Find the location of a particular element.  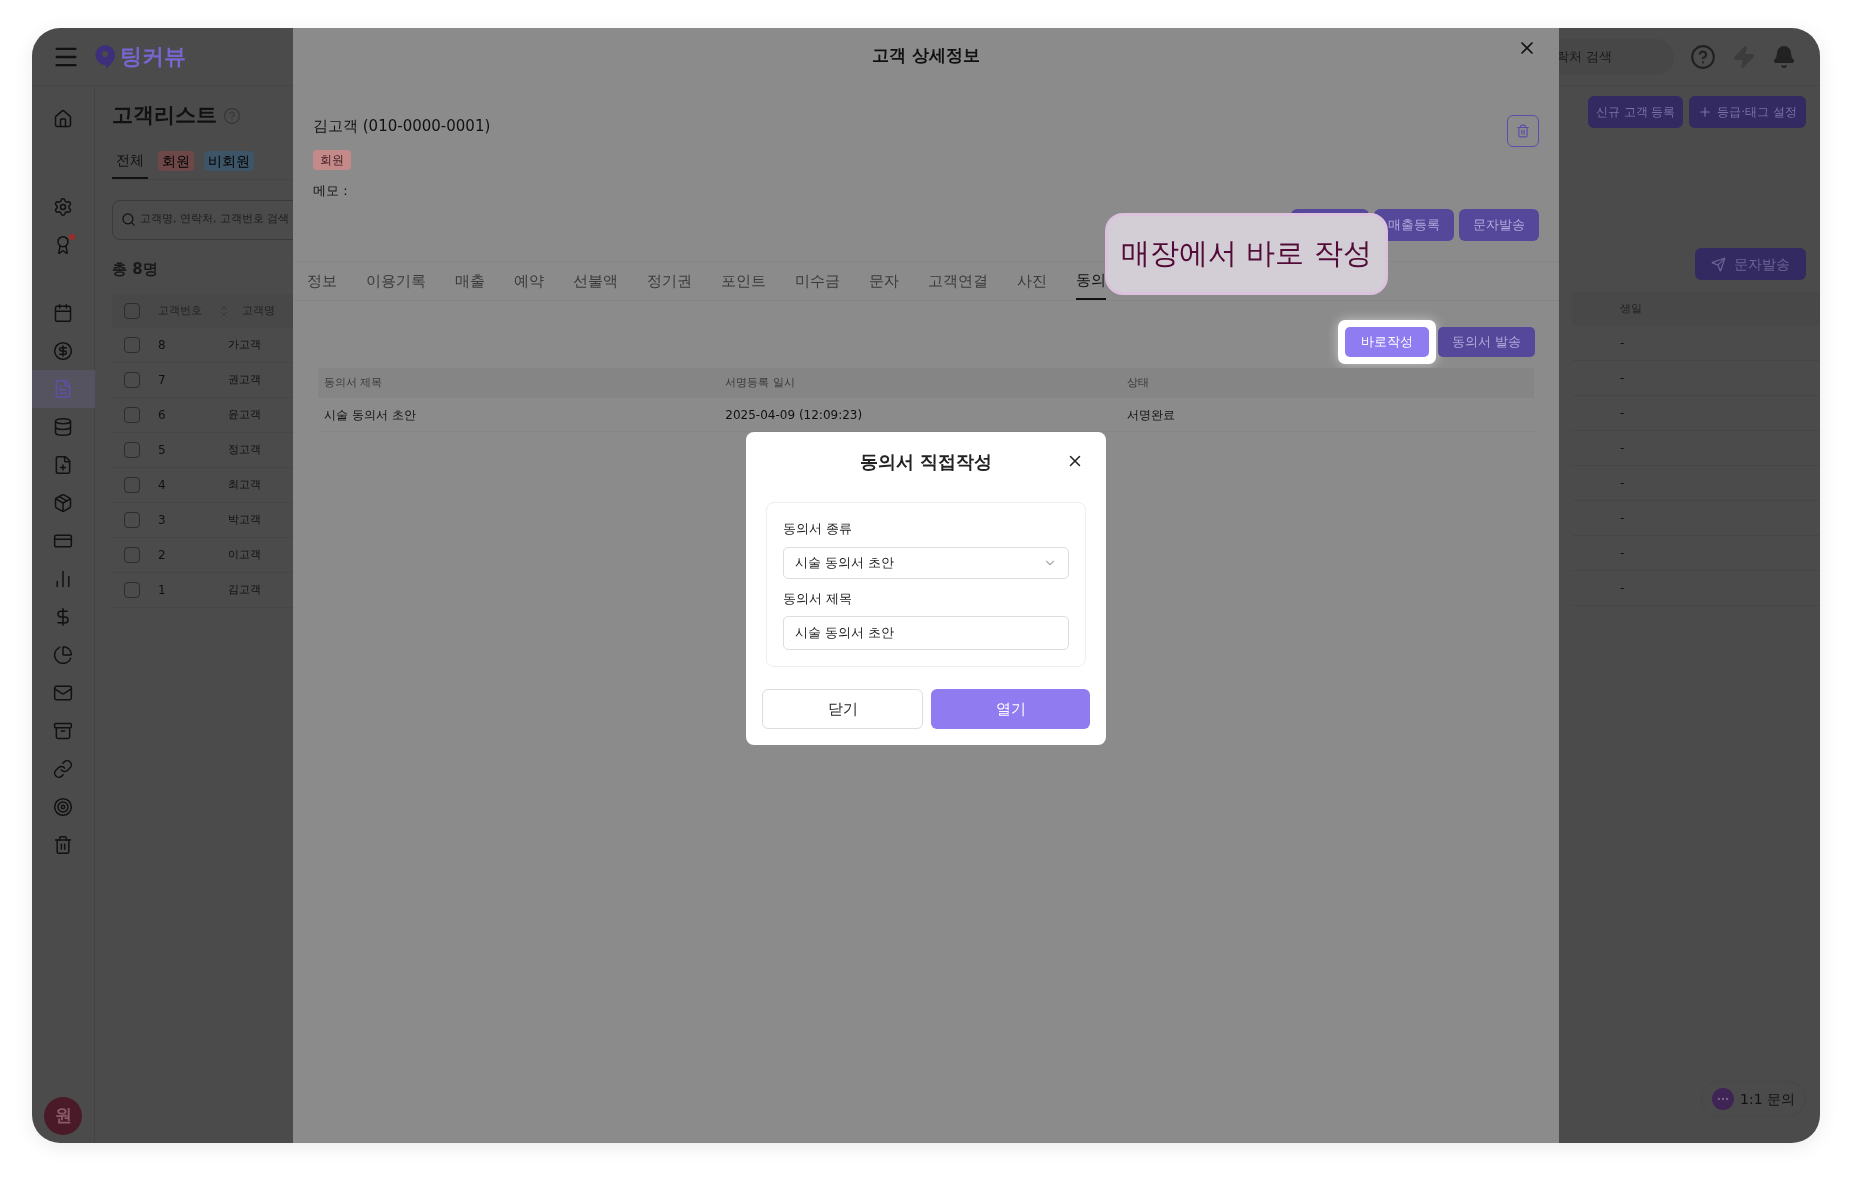

detail-tab: 이용기록 is located at coordinates (396, 281).